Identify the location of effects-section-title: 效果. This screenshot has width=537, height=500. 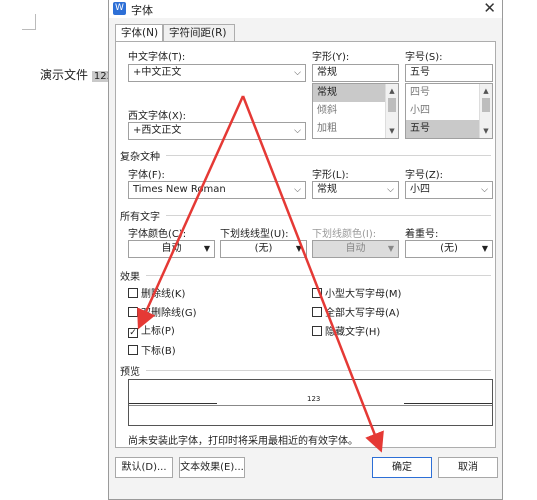
(130, 277).